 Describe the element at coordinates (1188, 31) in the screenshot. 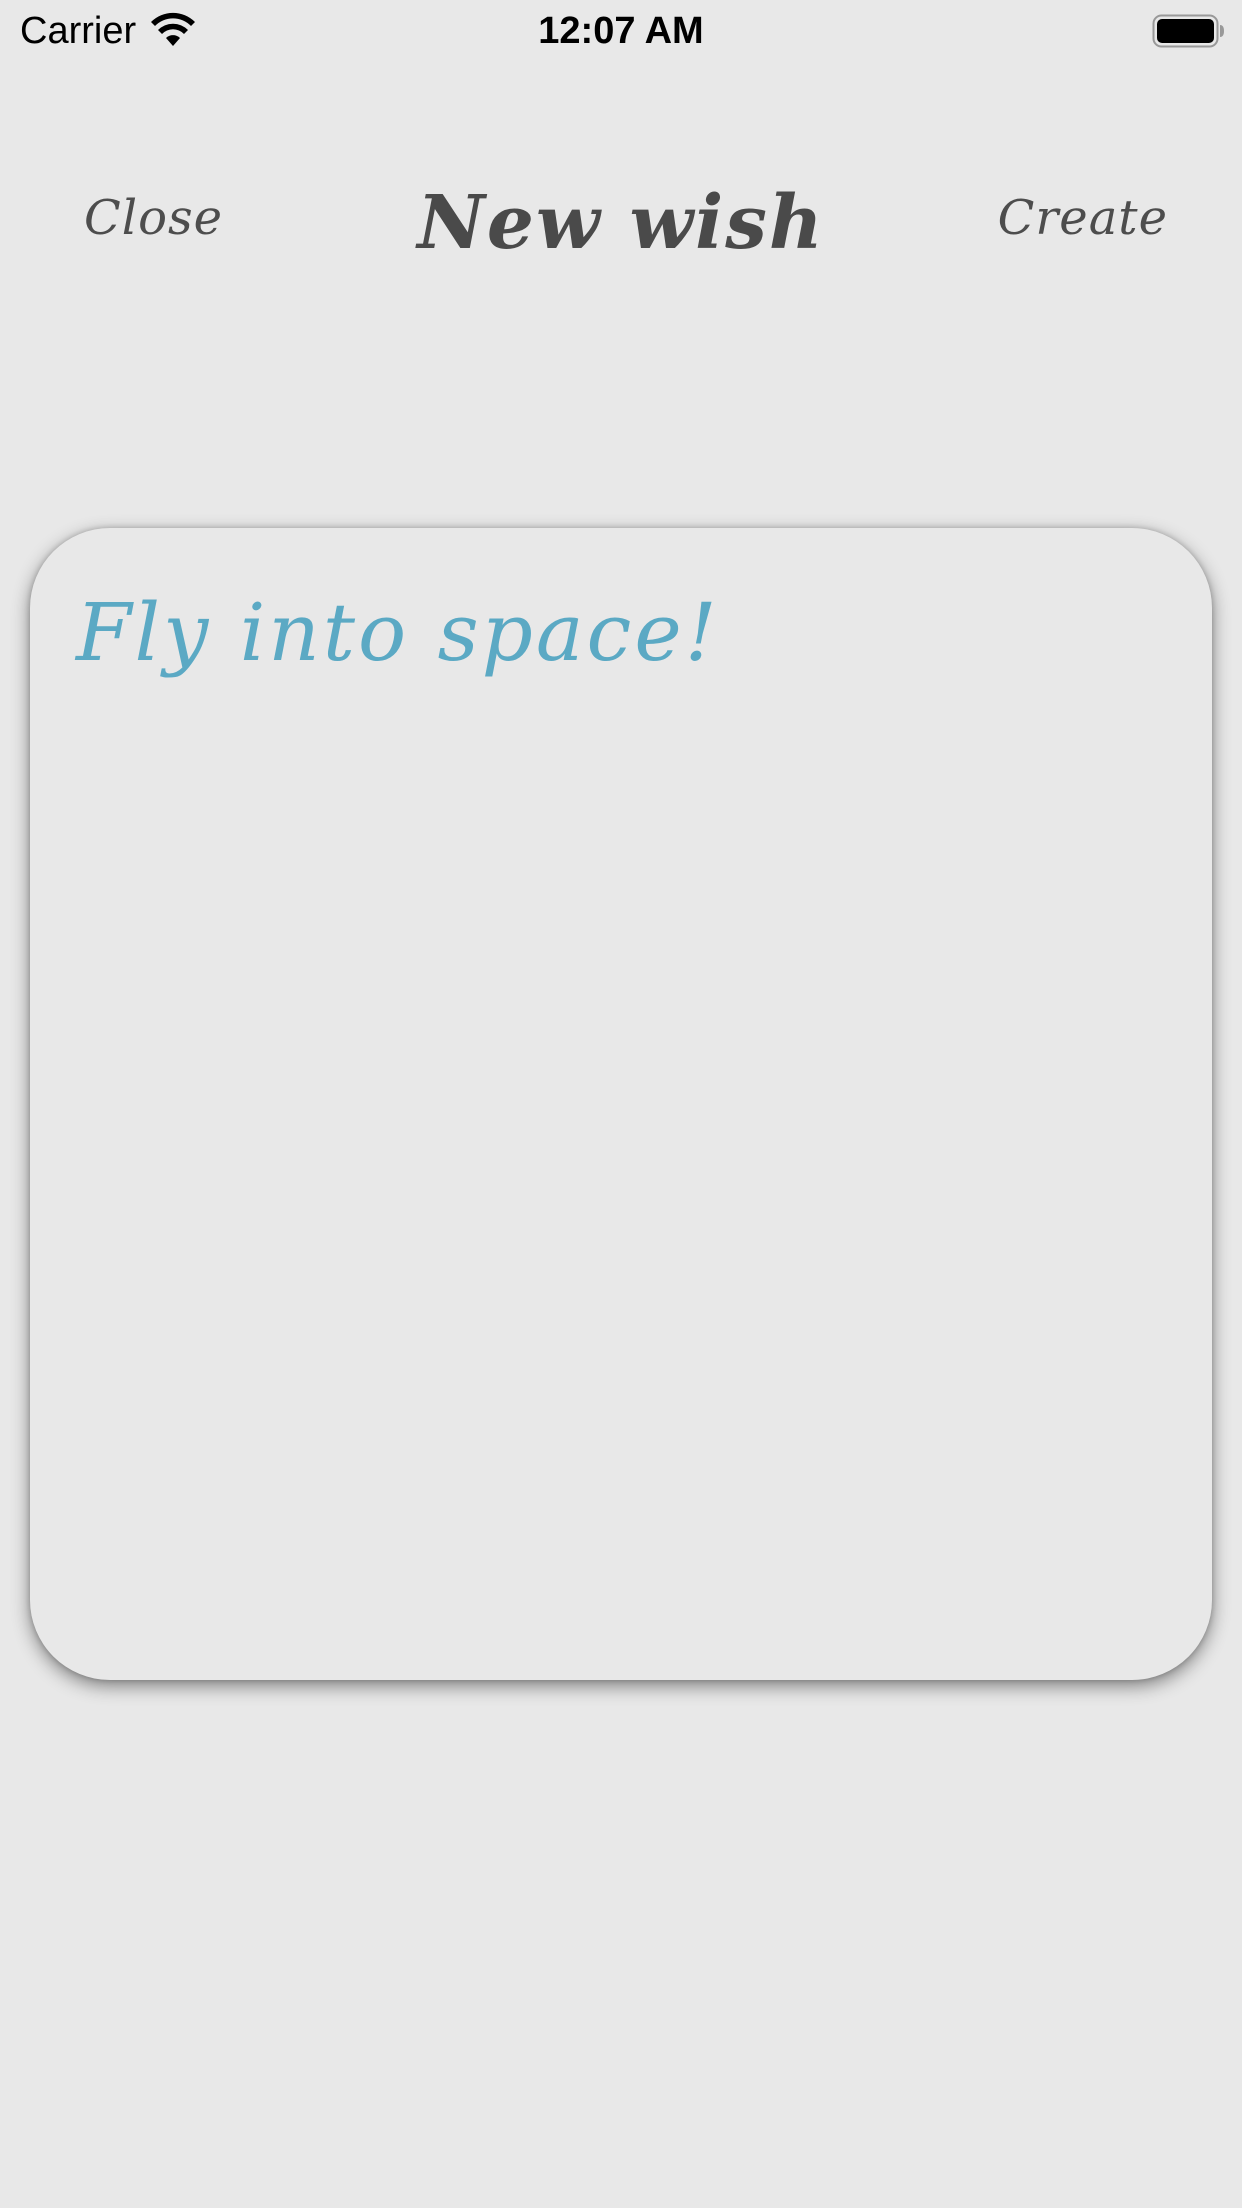

I see `battery-full-icon` at that location.